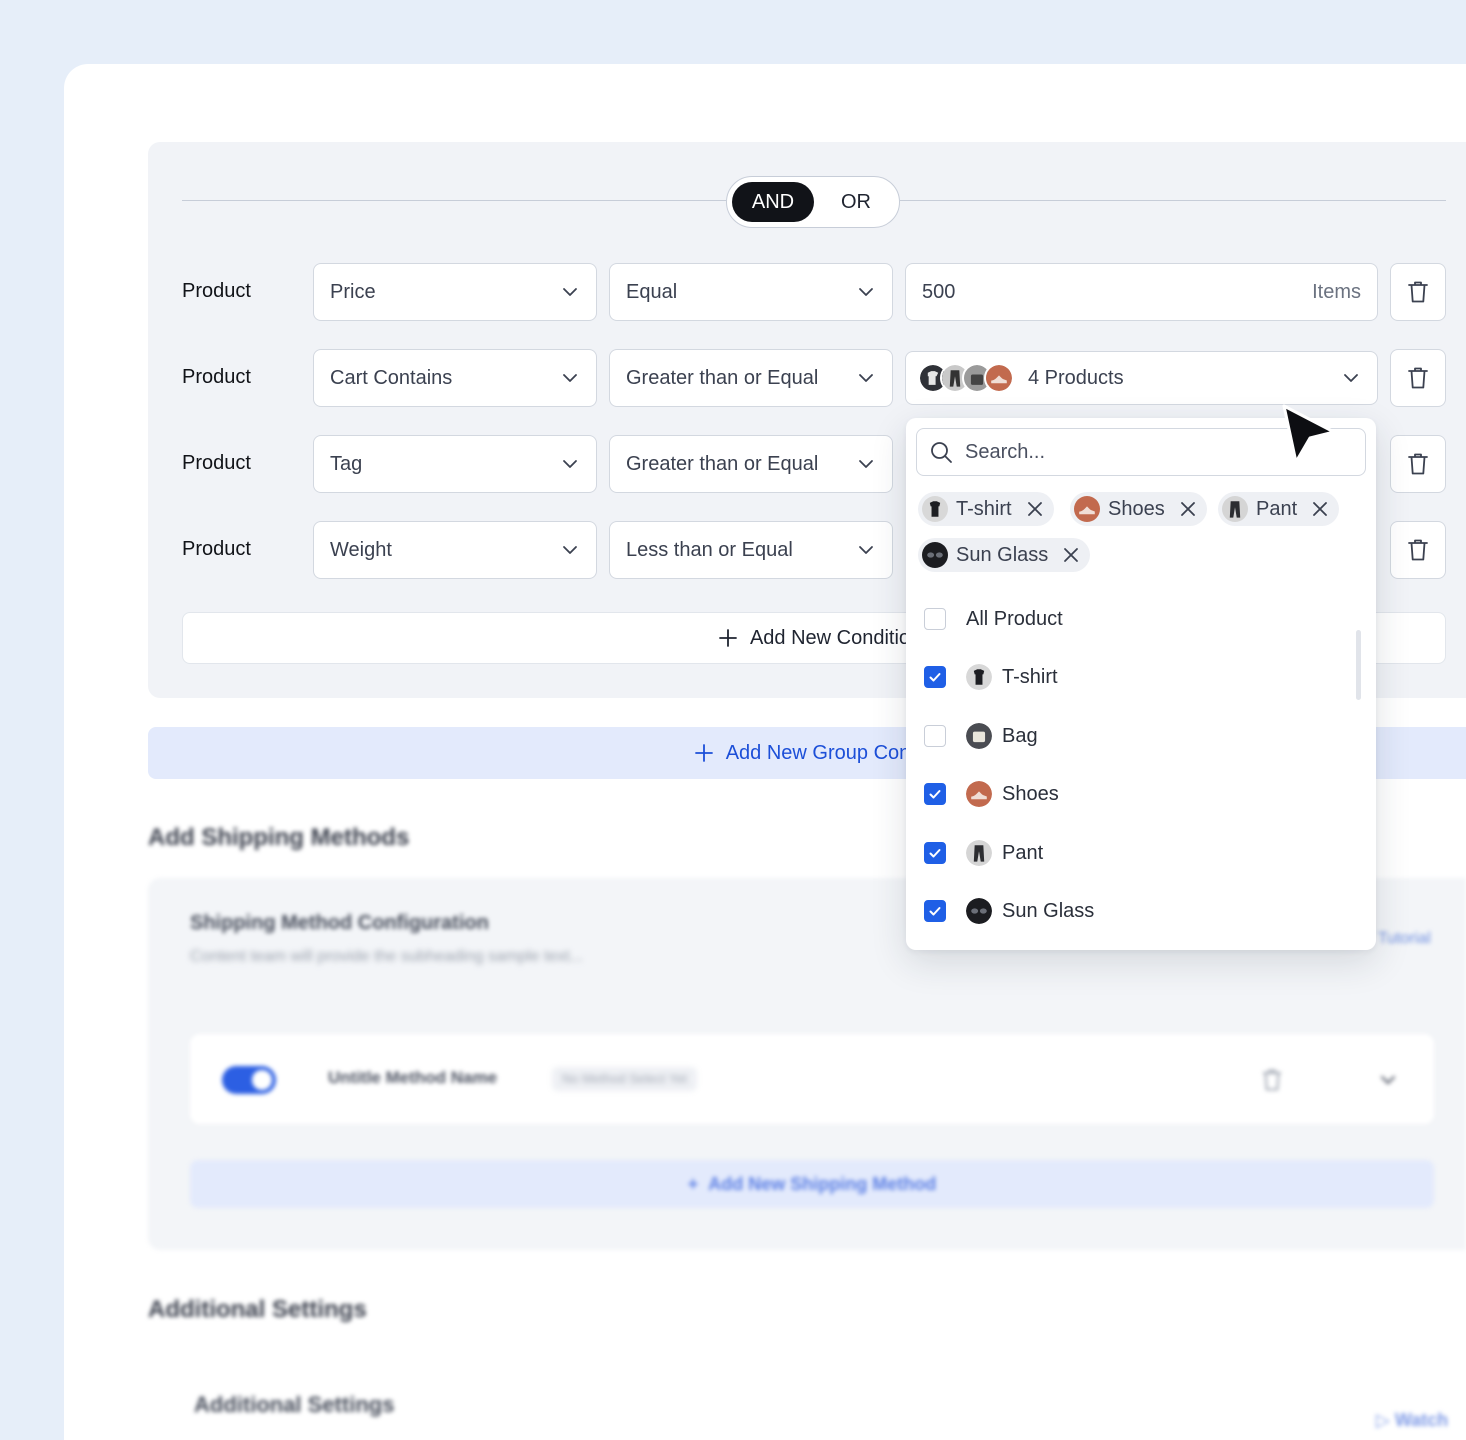 Image resolution: width=1466 pixels, height=1440 pixels. What do you see at coordinates (941, 452) in the screenshot?
I see `search-icon` at bounding box center [941, 452].